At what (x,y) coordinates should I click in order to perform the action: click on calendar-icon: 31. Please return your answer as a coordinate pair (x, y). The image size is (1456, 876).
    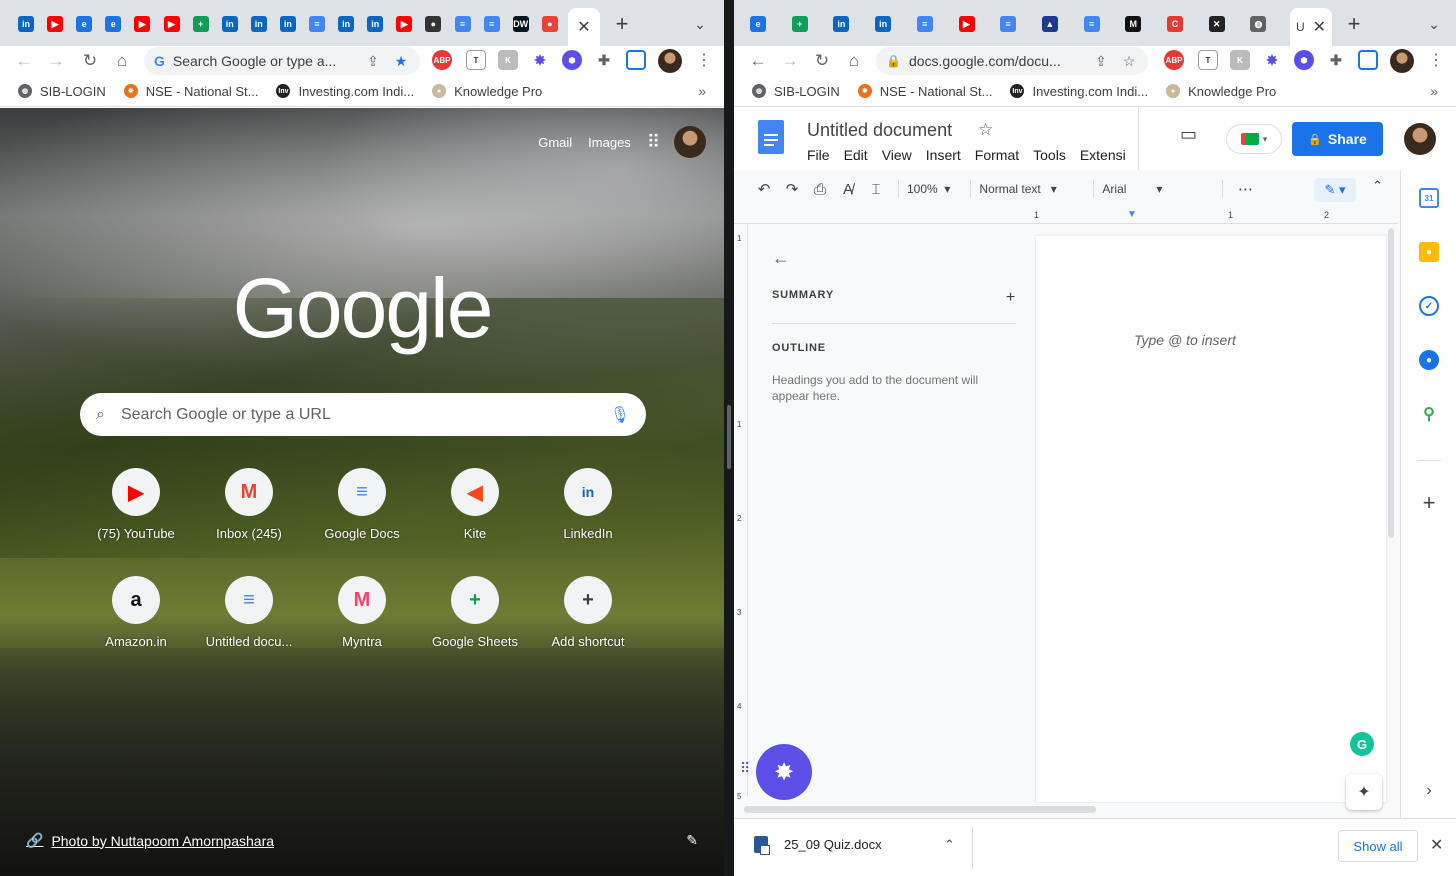
    Looking at the image, I should click on (1429, 198).